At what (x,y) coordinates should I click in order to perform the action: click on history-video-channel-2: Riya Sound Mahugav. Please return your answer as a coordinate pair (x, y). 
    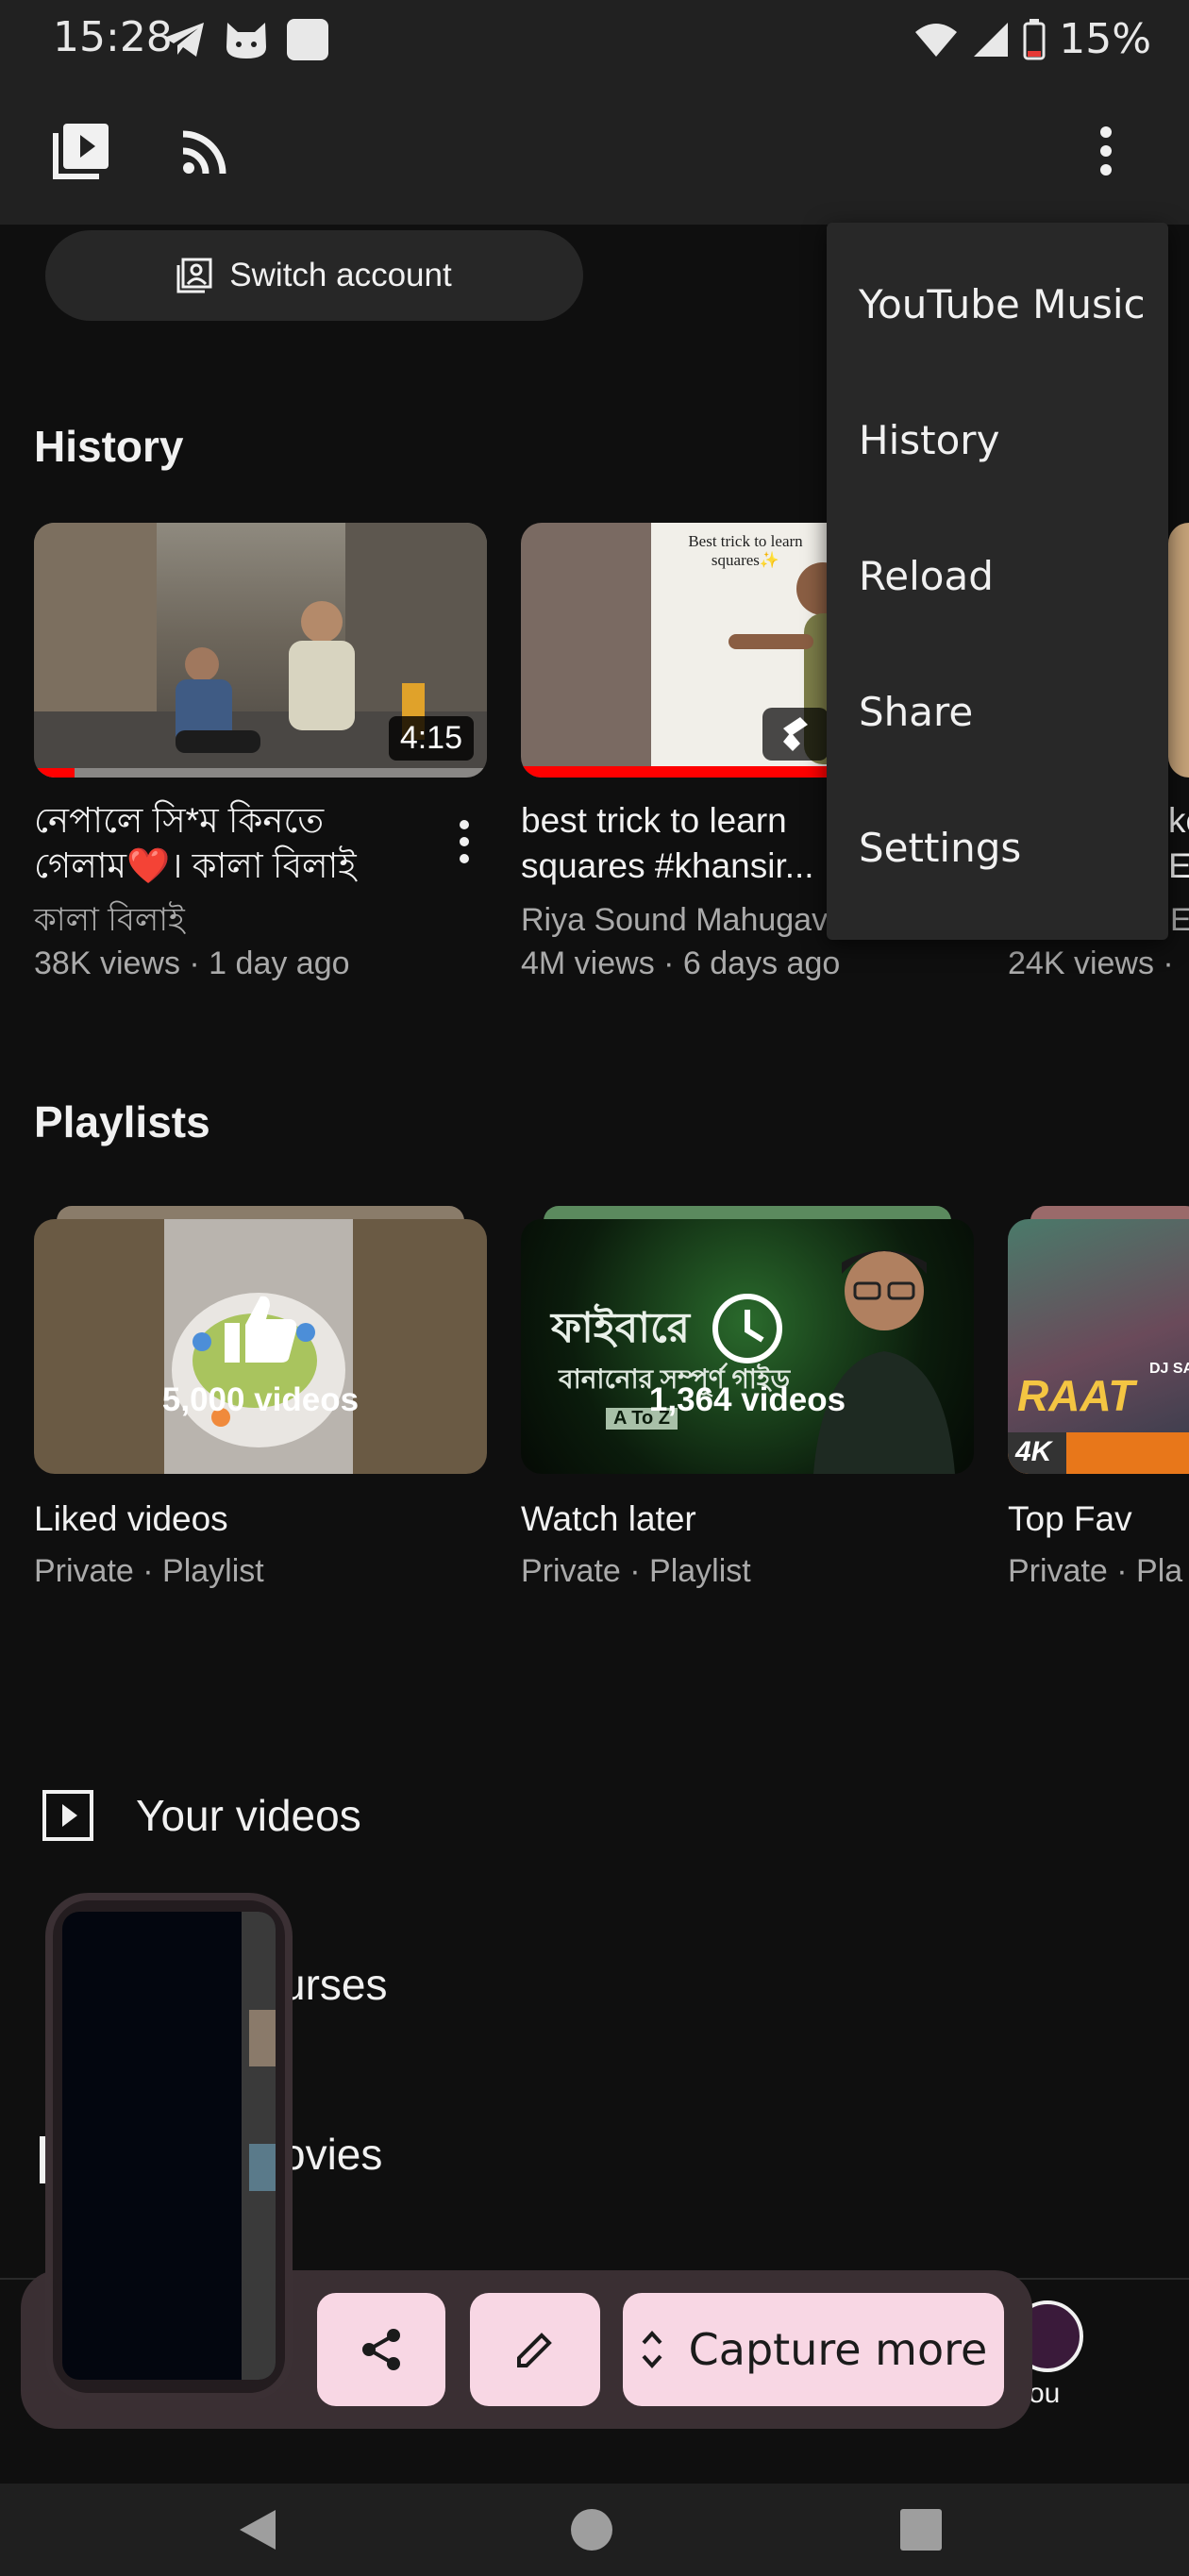
    Looking at the image, I should click on (674, 920).